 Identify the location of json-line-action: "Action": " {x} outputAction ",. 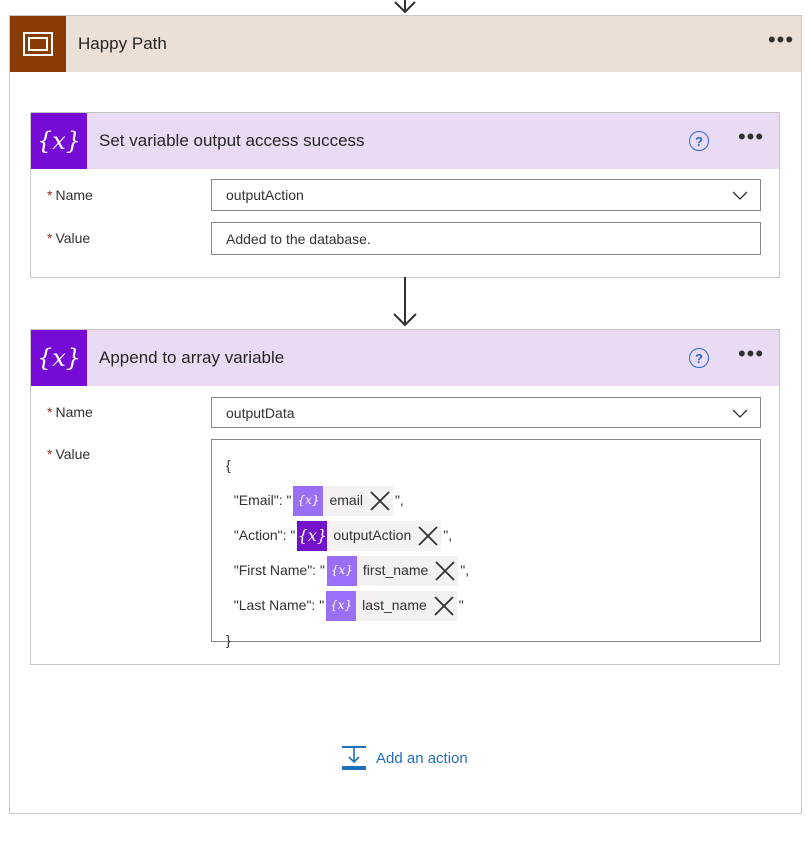
(486, 535).